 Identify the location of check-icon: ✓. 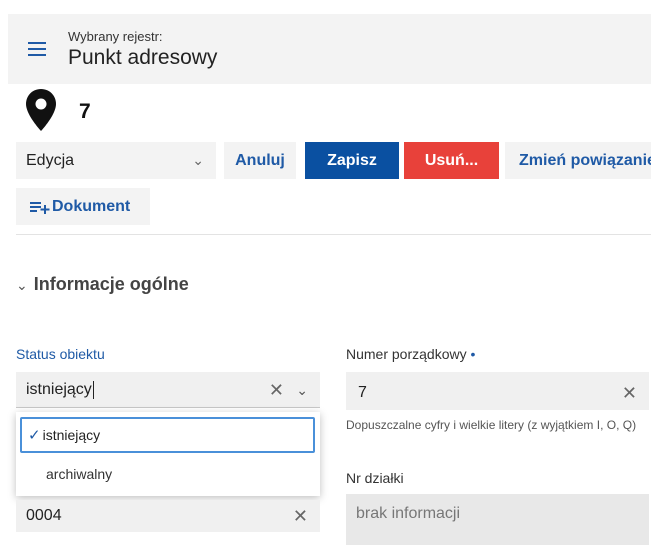
(34, 435).